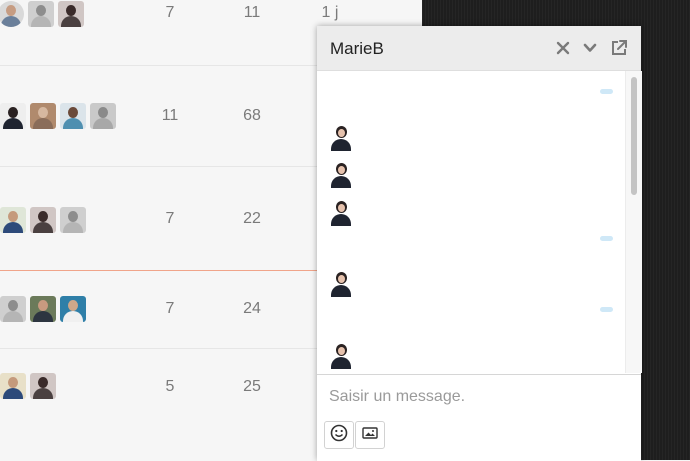 This screenshot has width=690, height=461. What do you see at coordinates (479, 417) in the screenshot?
I see `message-composer` at bounding box center [479, 417].